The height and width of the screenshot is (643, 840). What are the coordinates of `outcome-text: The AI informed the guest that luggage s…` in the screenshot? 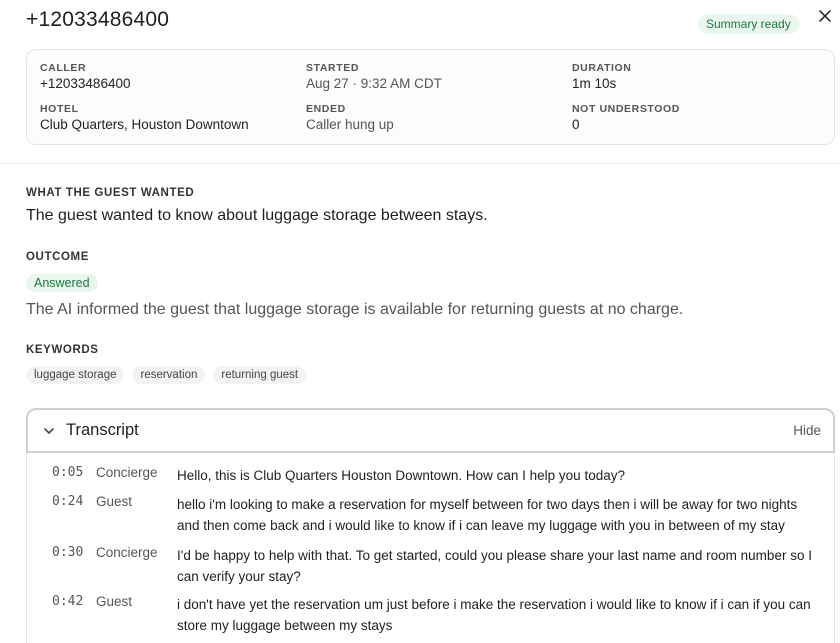 It's located at (355, 309).